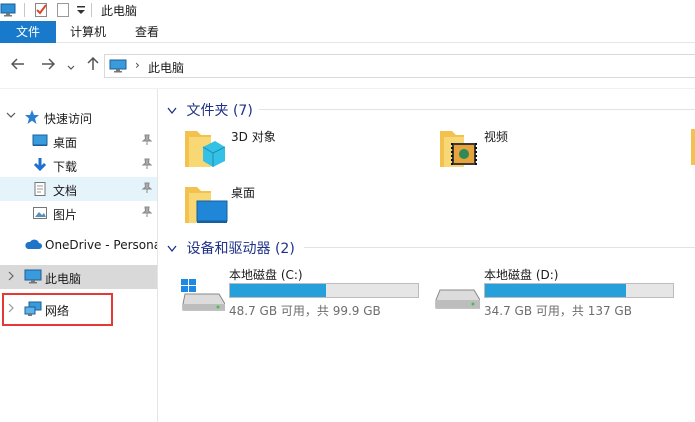  Describe the element at coordinates (81, 11) in the screenshot. I see `customize-dropdown-icon` at that location.